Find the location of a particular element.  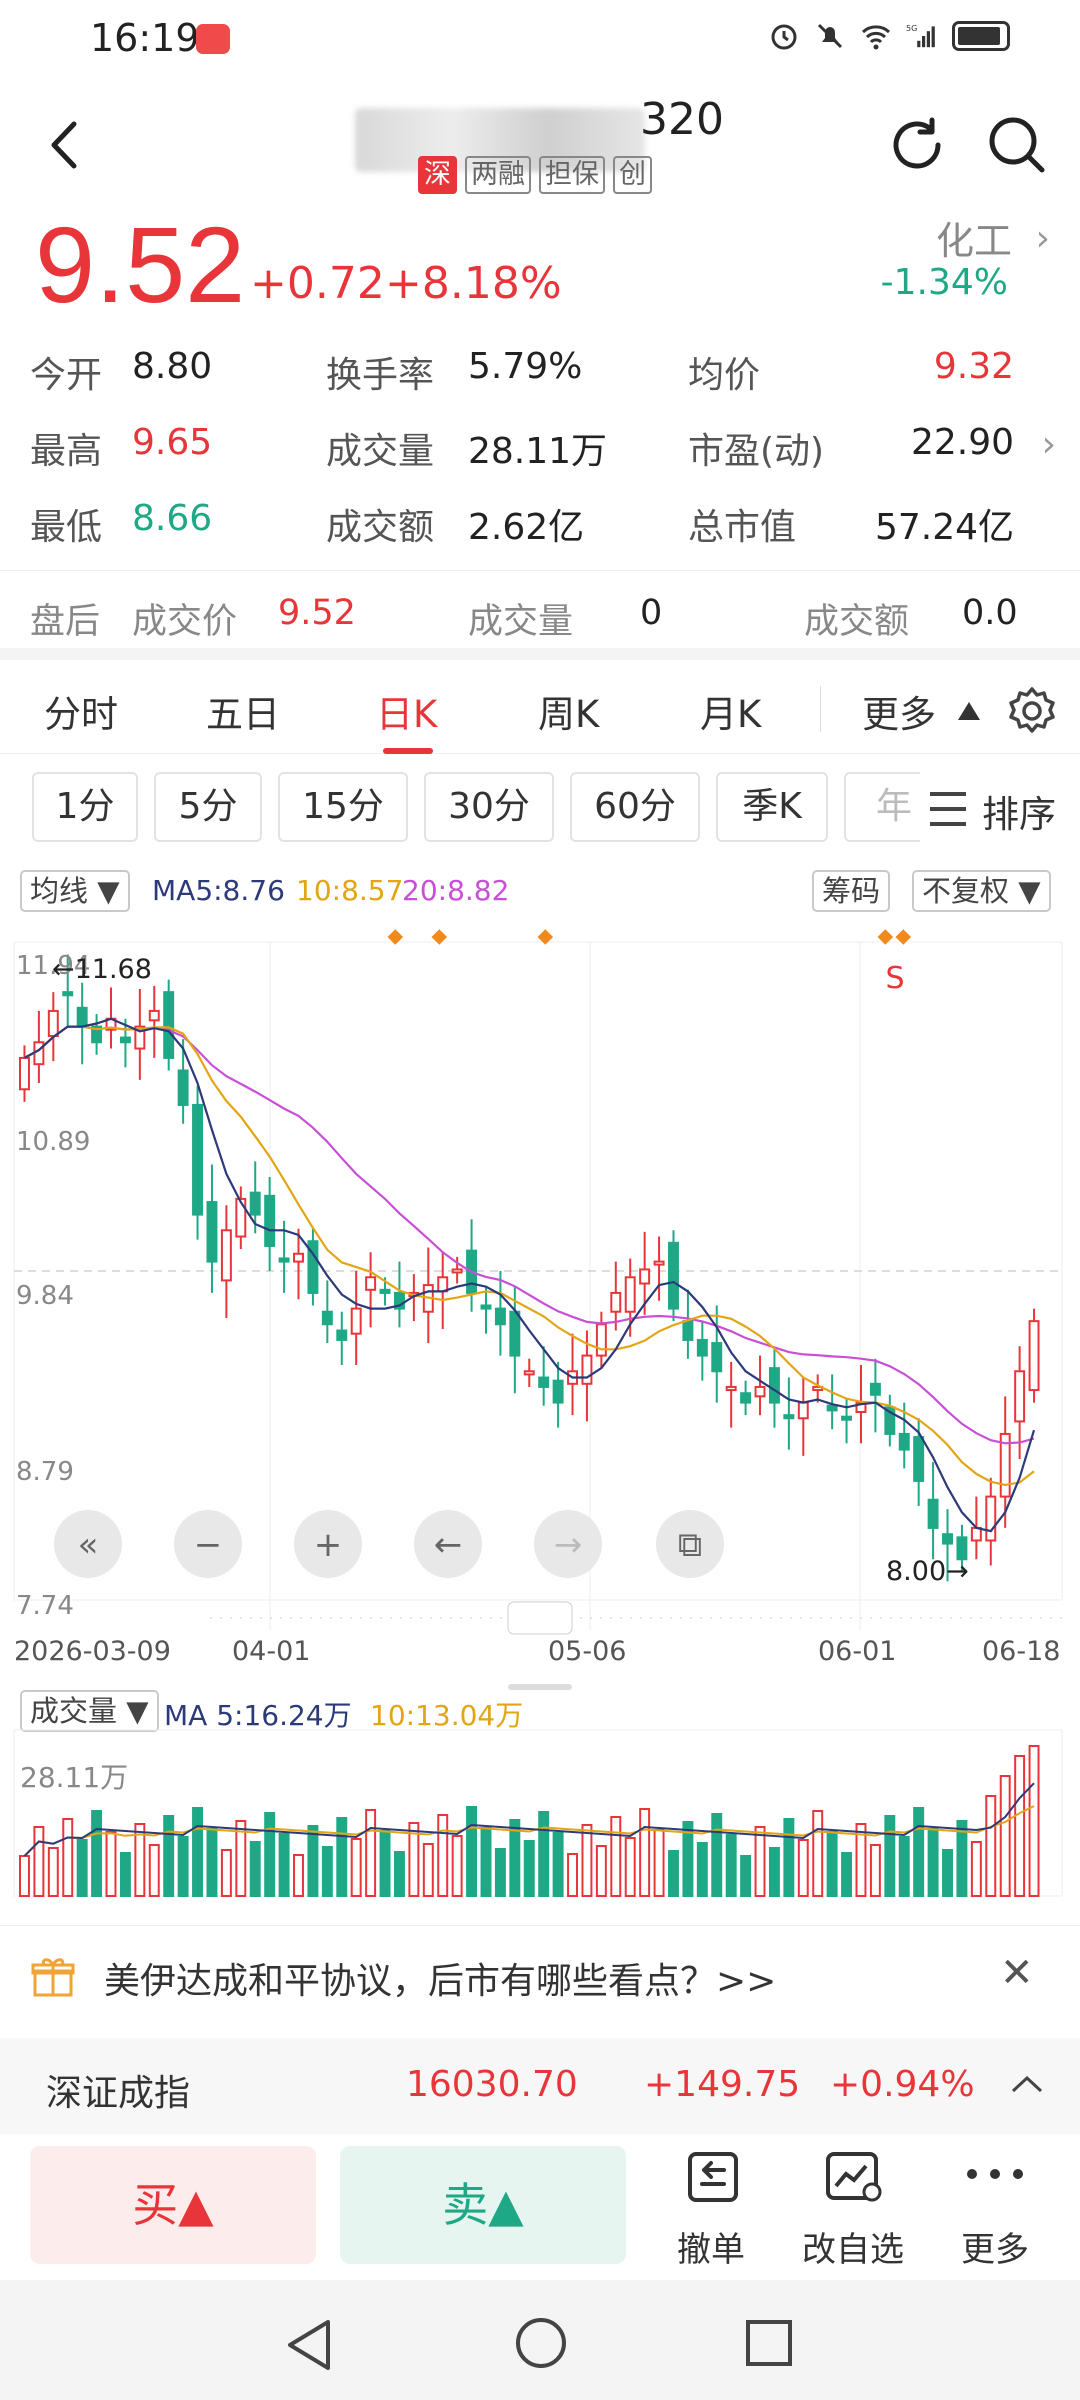

tab-weekly-k: 周K is located at coordinates (568, 711).